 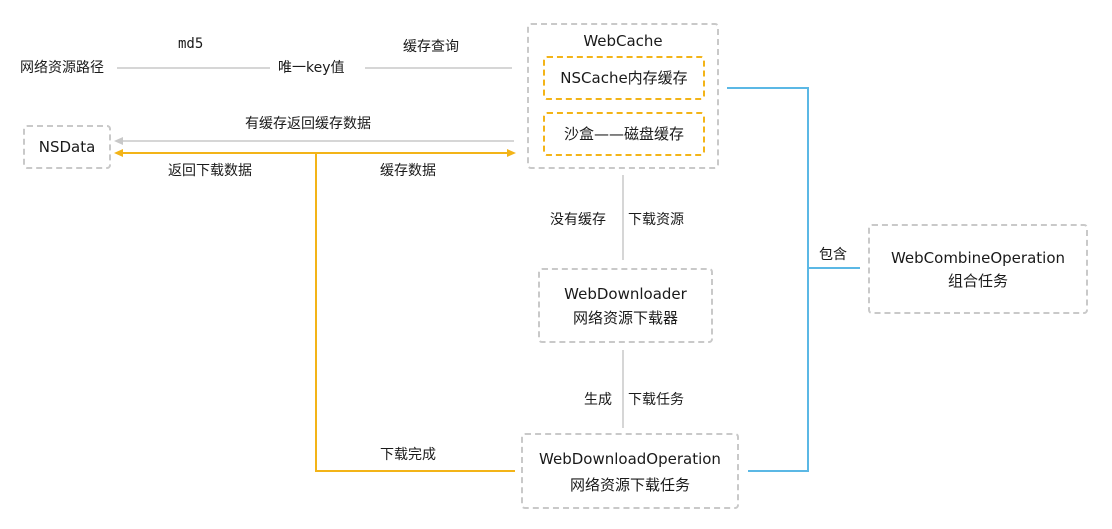 I want to click on operation-box, so click(x=630, y=471).